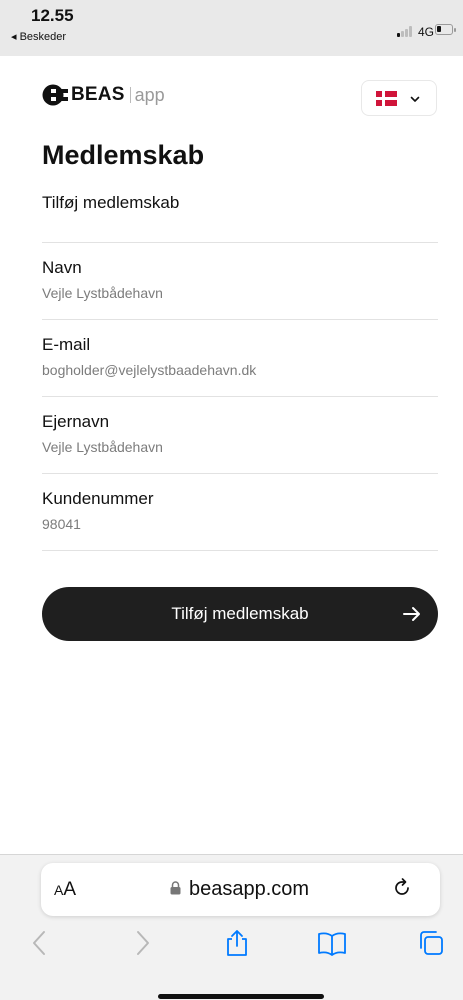  I want to click on divider, so click(240, 550).